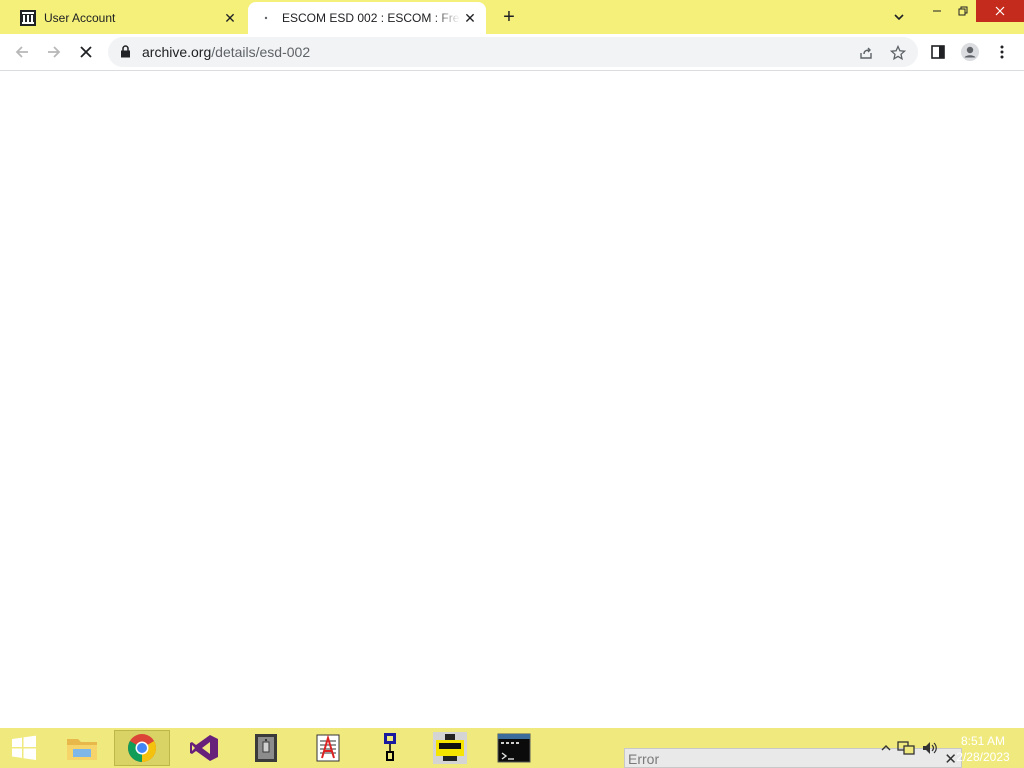 The height and width of the screenshot is (768, 1024). What do you see at coordinates (28, 18) in the screenshot?
I see `archive-building-icon` at bounding box center [28, 18].